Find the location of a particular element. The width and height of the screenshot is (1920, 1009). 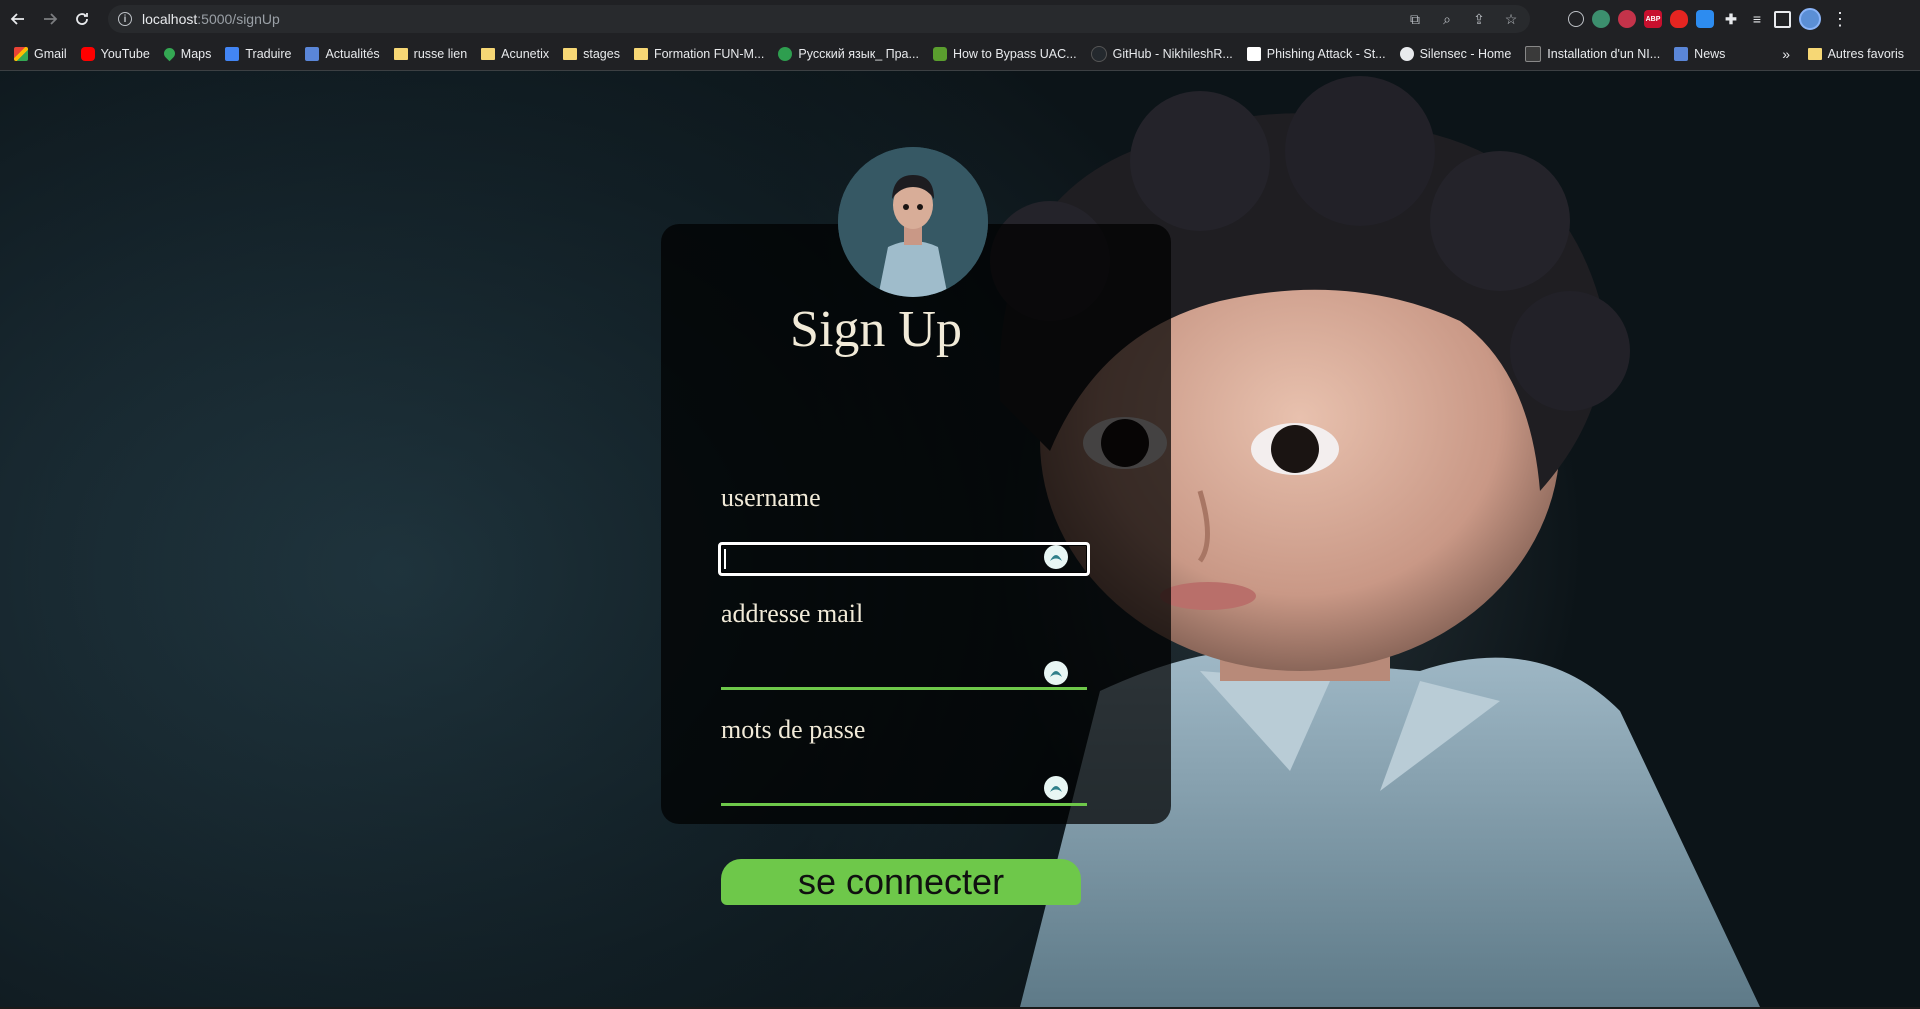

back-button is located at coordinates (18, 19).